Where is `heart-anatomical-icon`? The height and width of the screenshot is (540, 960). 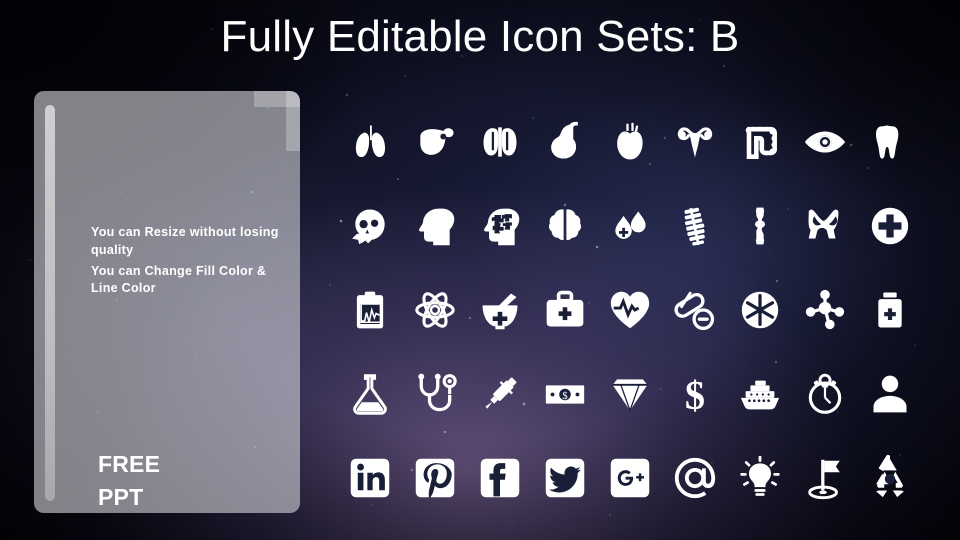 heart-anatomical-icon is located at coordinates (629, 142).